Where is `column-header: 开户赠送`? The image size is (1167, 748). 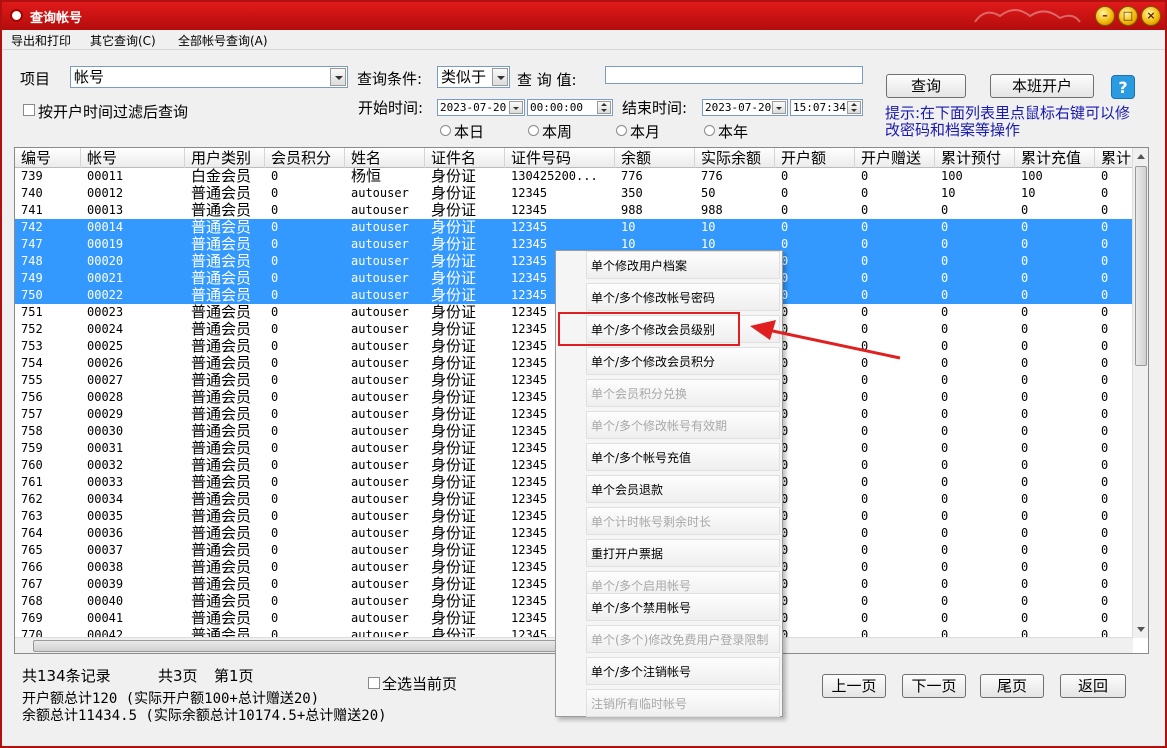
column-header: 开户赠送 is located at coordinates (895, 158).